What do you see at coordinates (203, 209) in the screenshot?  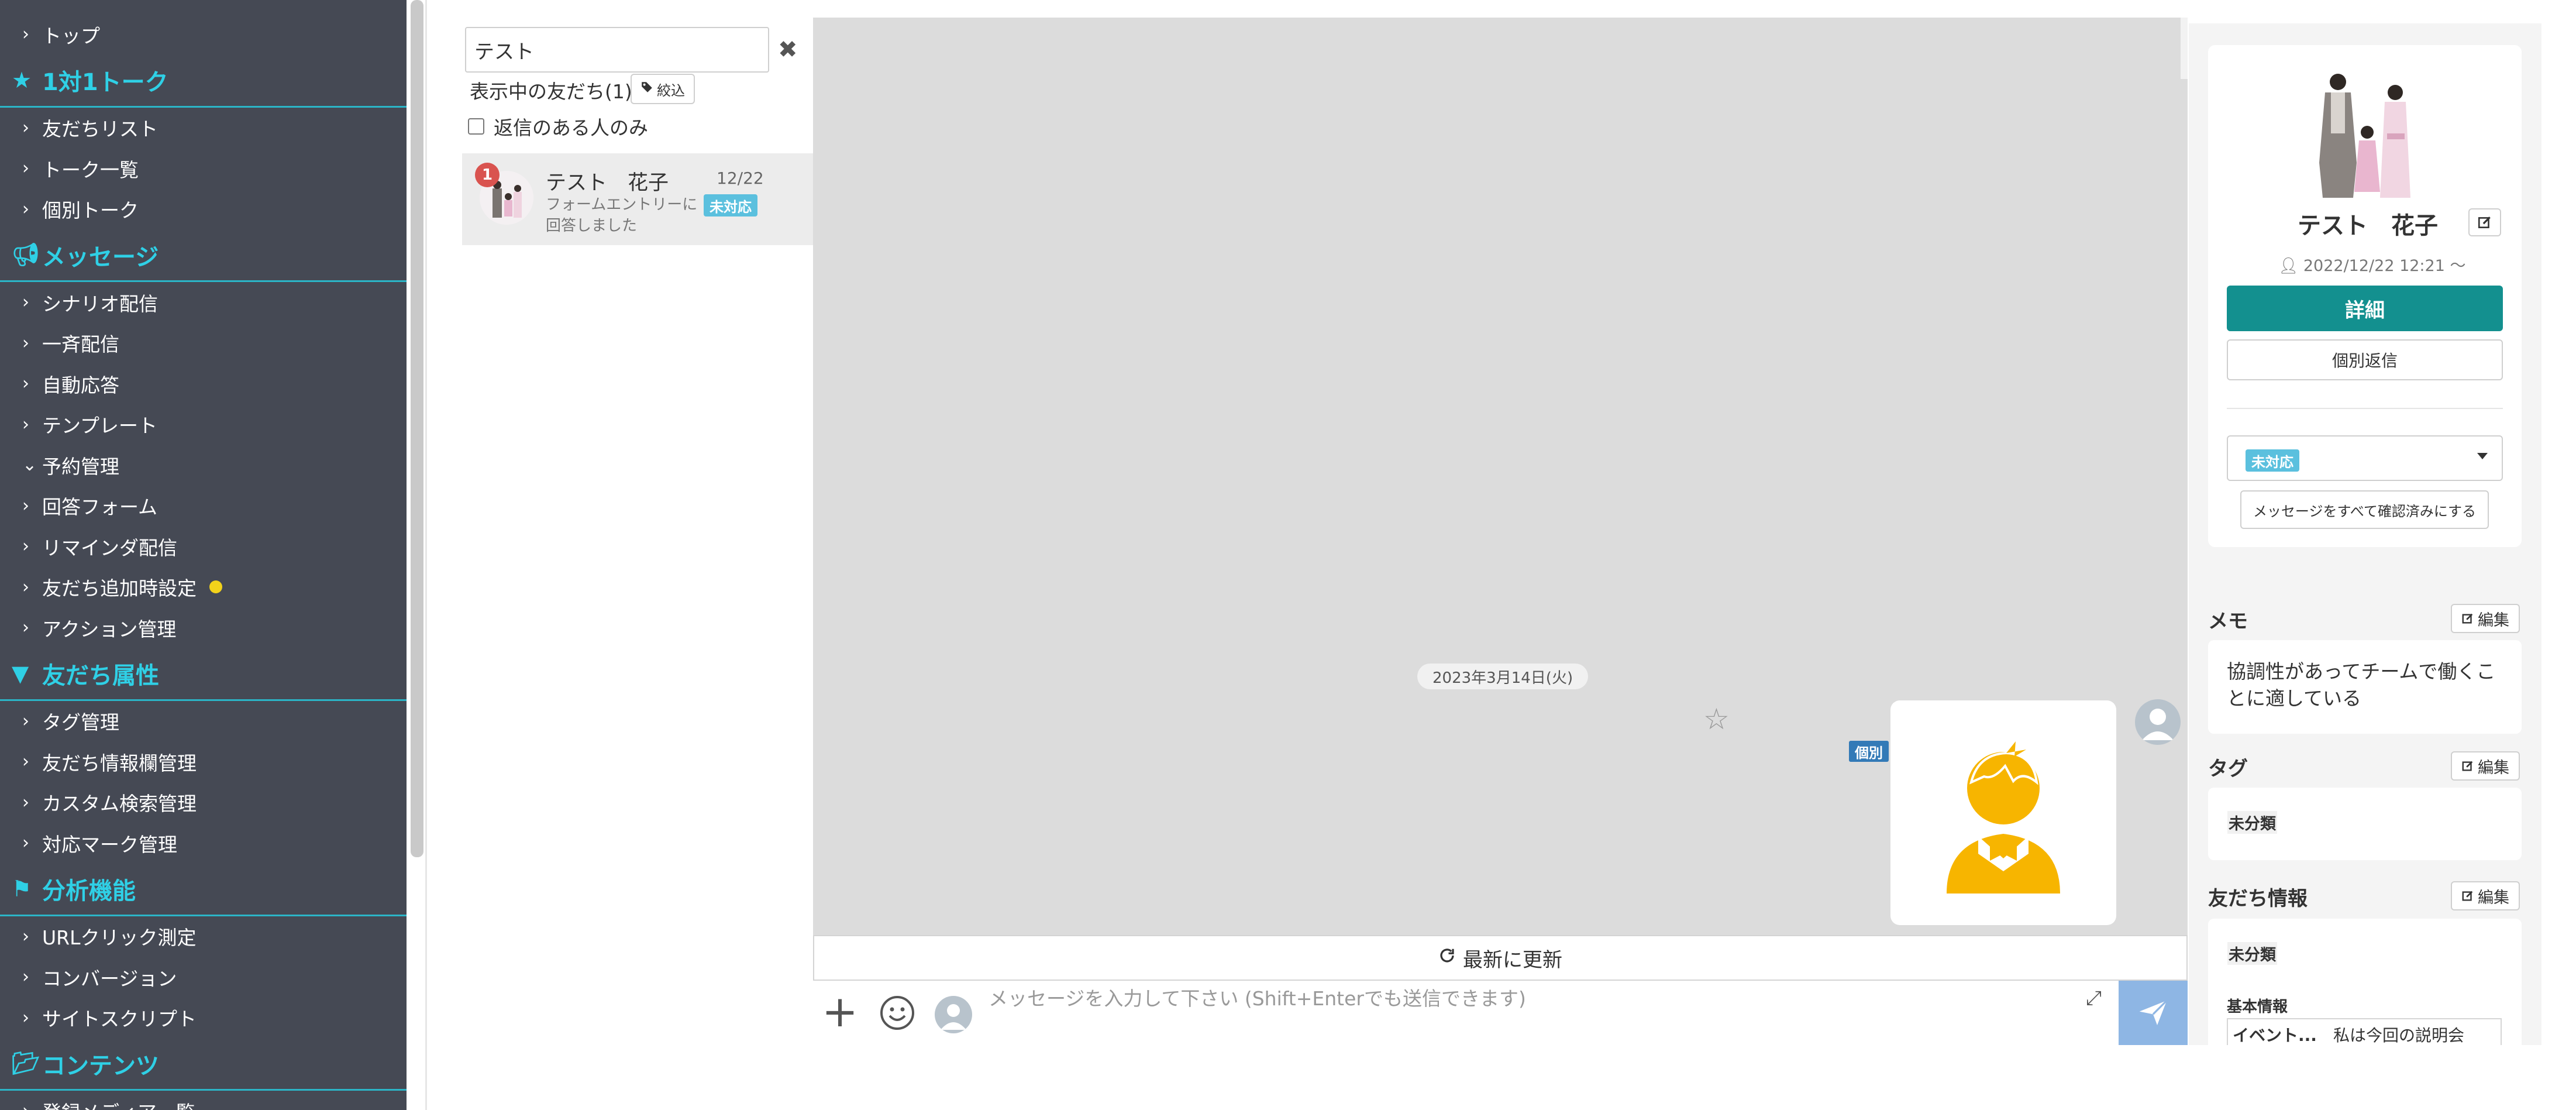 I see `sidebar-item: › 個別トーク` at bounding box center [203, 209].